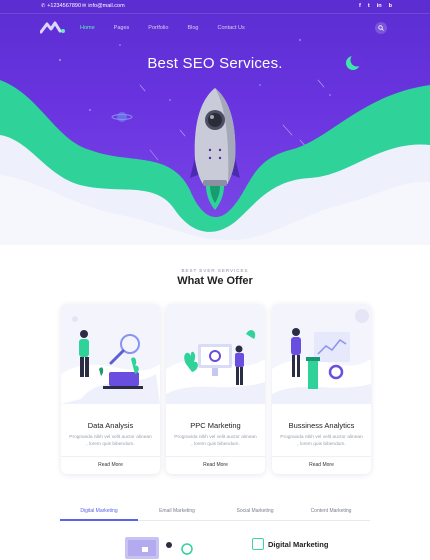  I want to click on behance-icon: b, so click(390, 6).